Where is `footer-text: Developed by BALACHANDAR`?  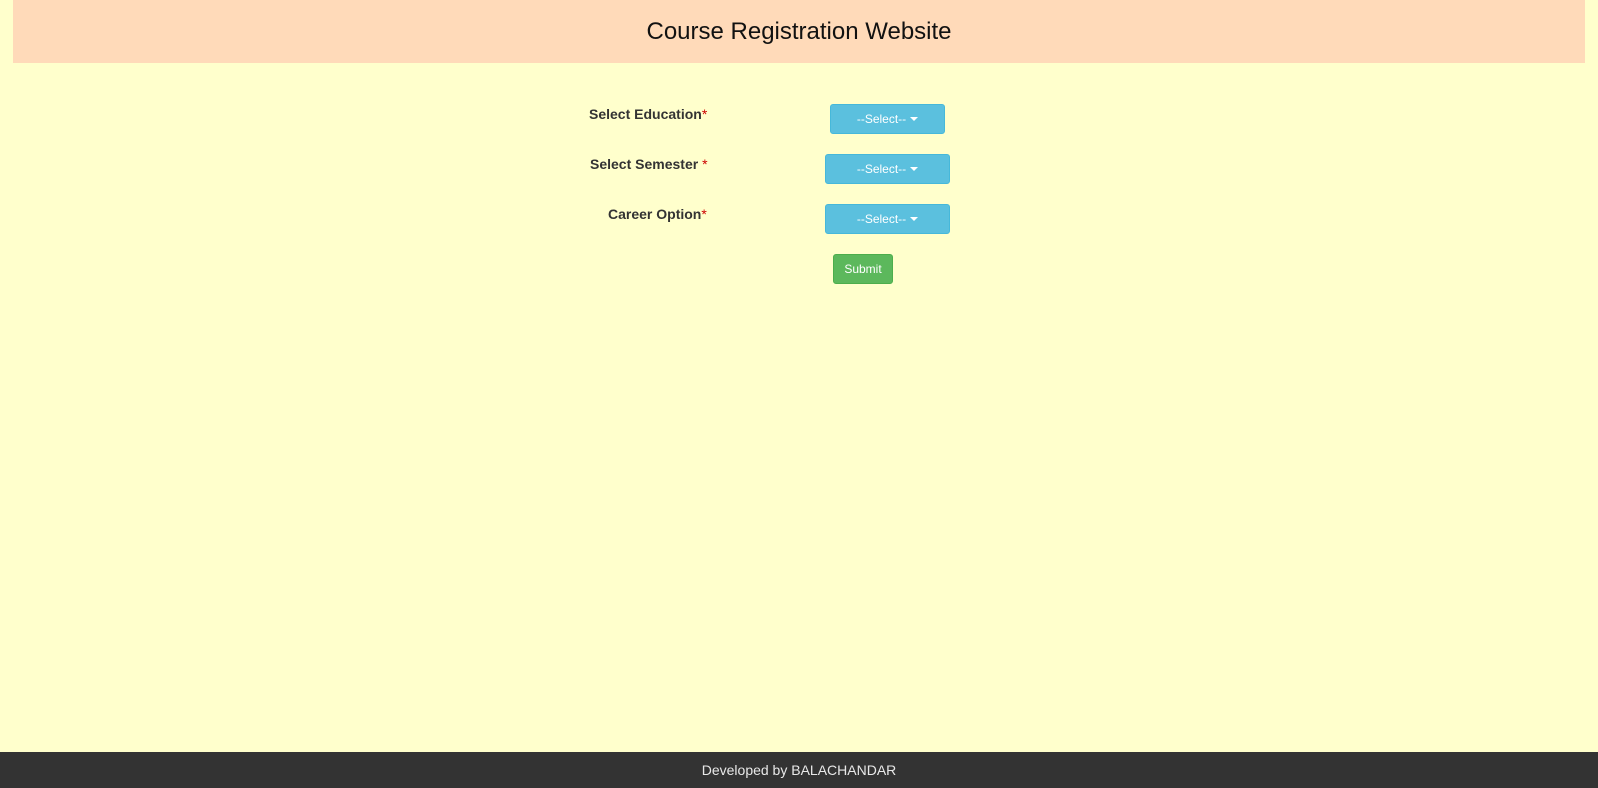 footer-text: Developed by BALACHANDAR is located at coordinates (799, 770).